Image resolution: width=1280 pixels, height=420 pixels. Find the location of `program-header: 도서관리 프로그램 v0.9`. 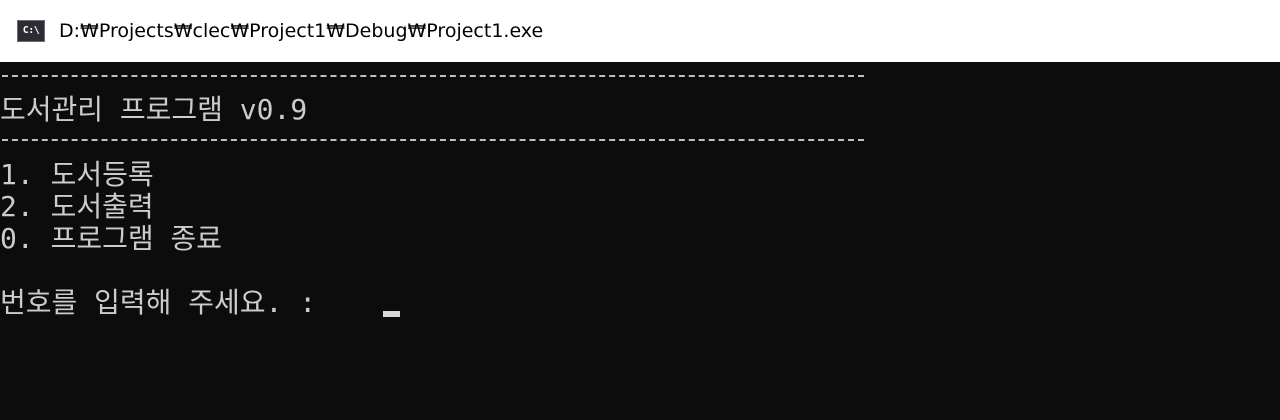

program-header: 도서관리 프로그램 v0.9 is located at coordinates (154, 109).